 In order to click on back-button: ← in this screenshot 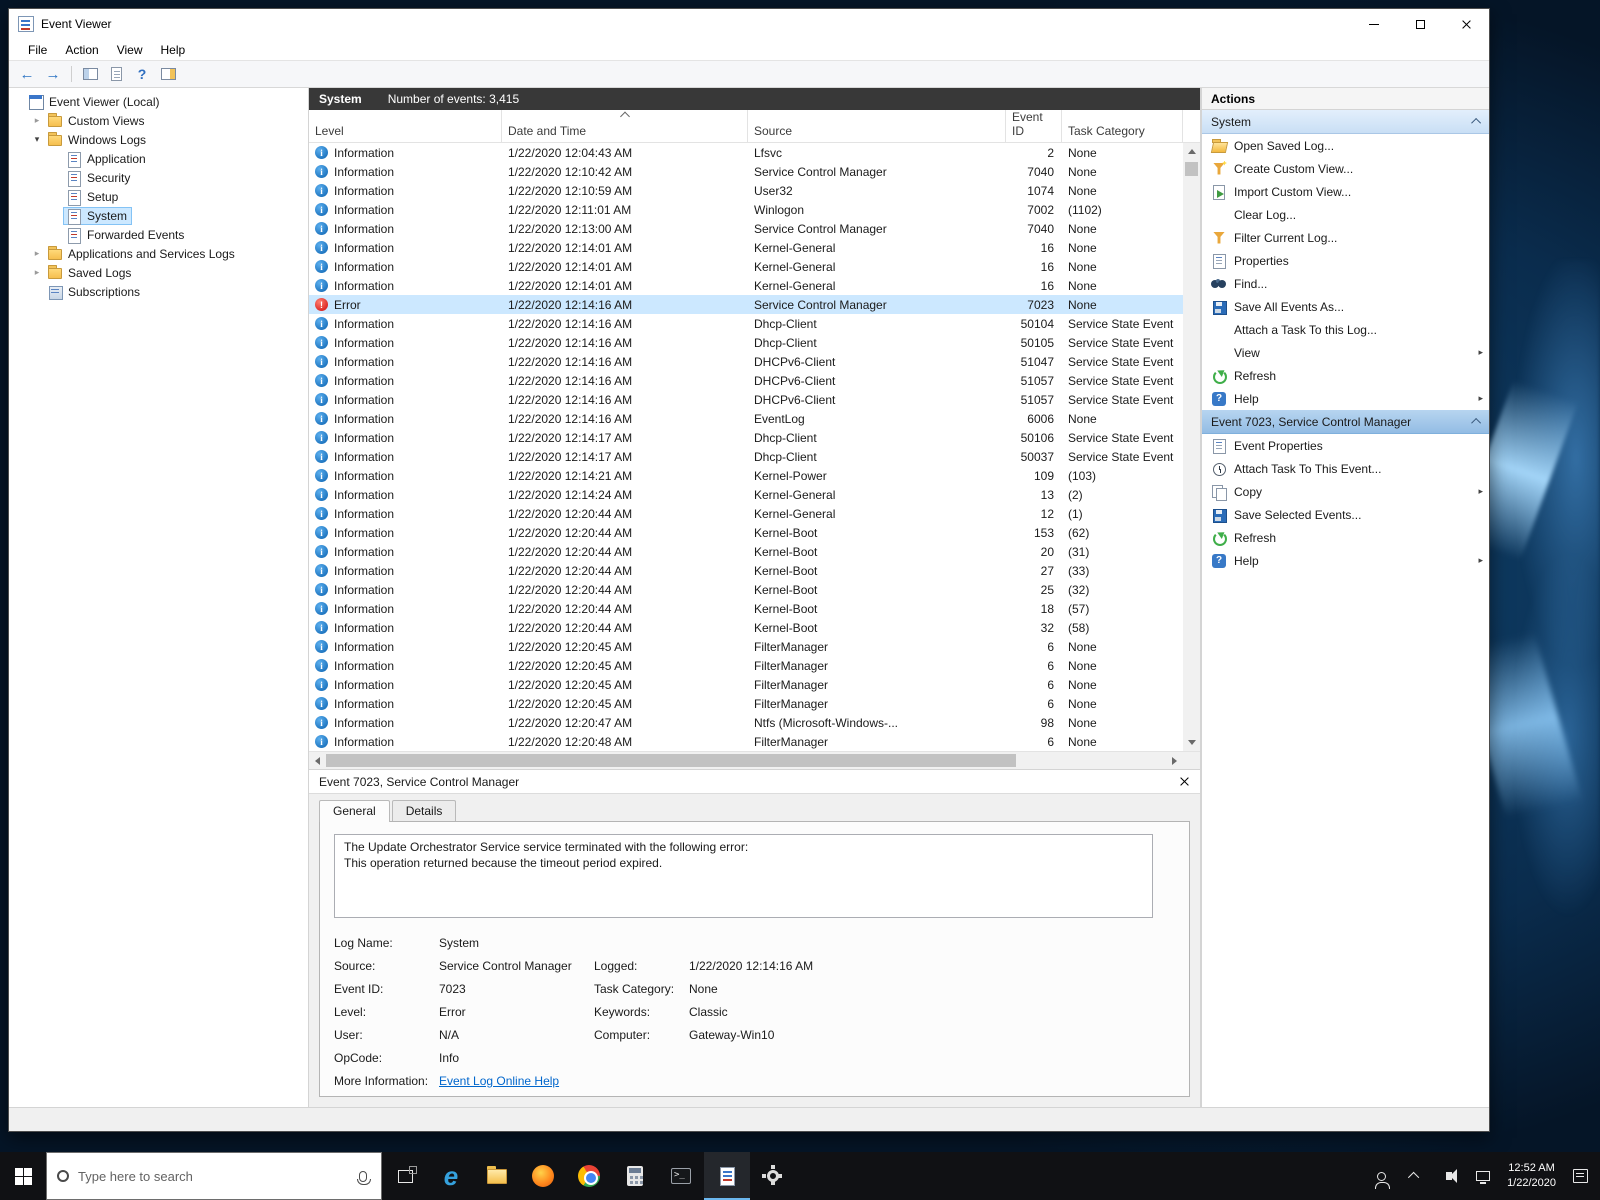, I will do `click(27, 74)`.